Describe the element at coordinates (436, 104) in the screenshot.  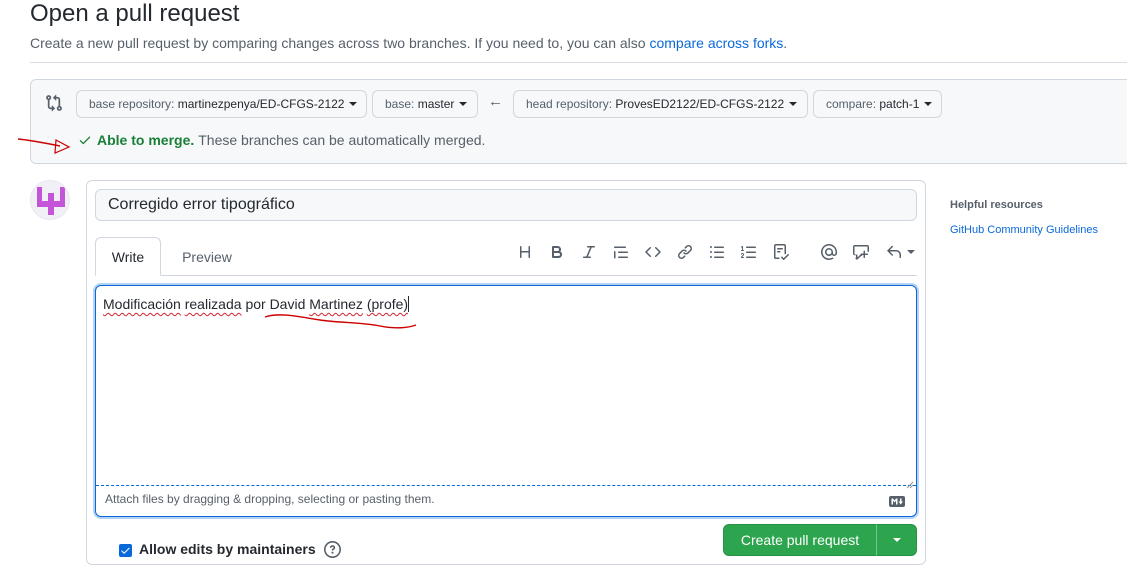
I see `base-branch-value: master` at that location.